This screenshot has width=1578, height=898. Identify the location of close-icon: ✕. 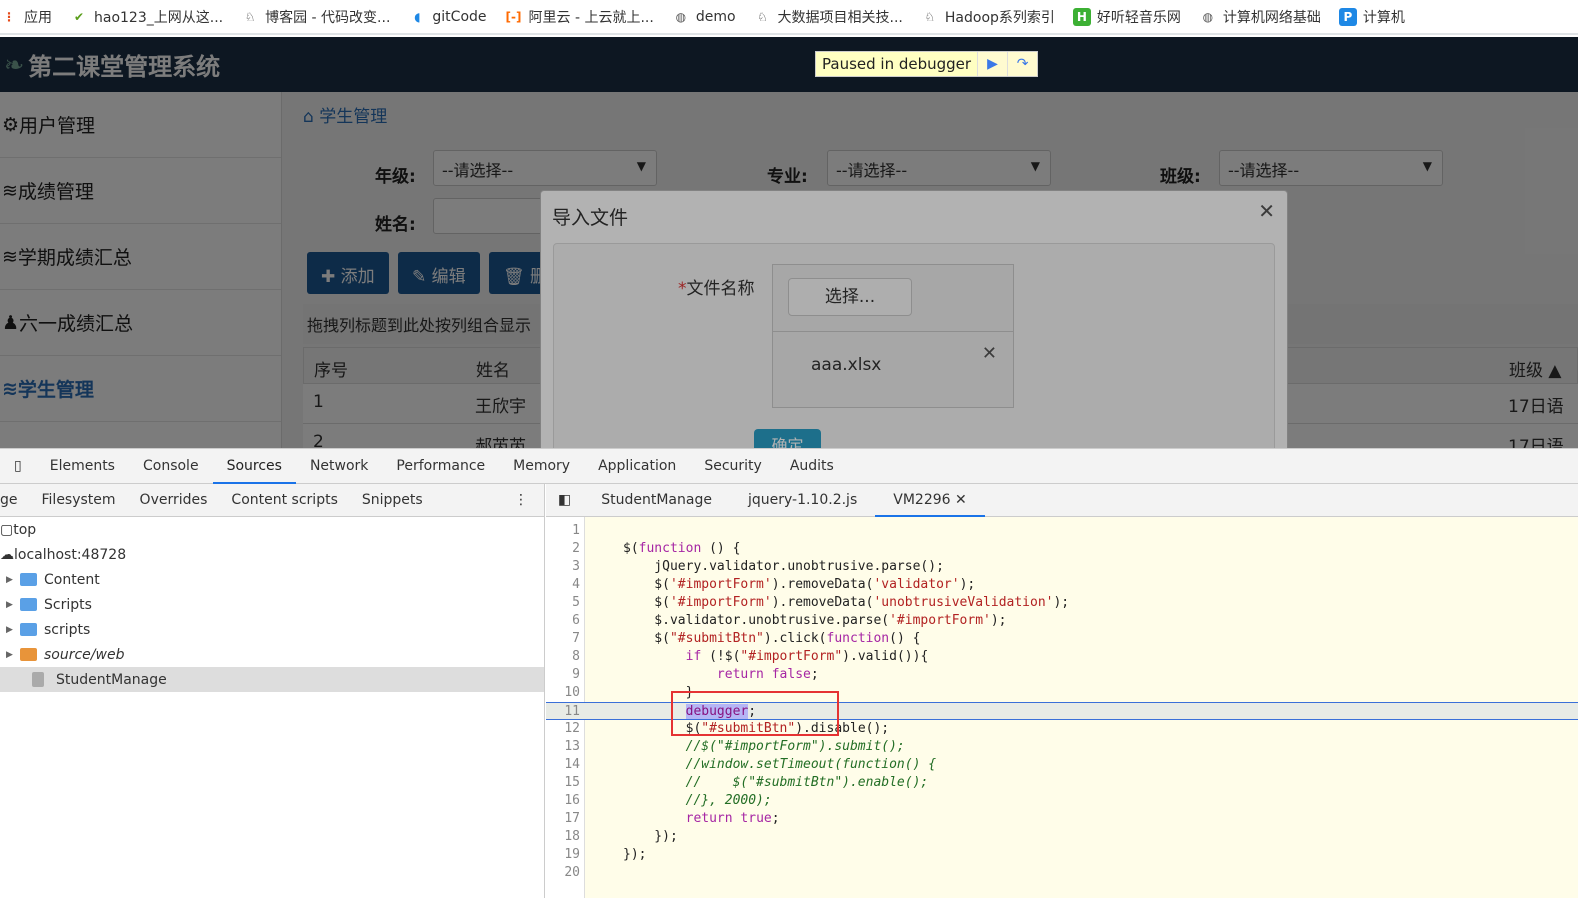
(959, 500).